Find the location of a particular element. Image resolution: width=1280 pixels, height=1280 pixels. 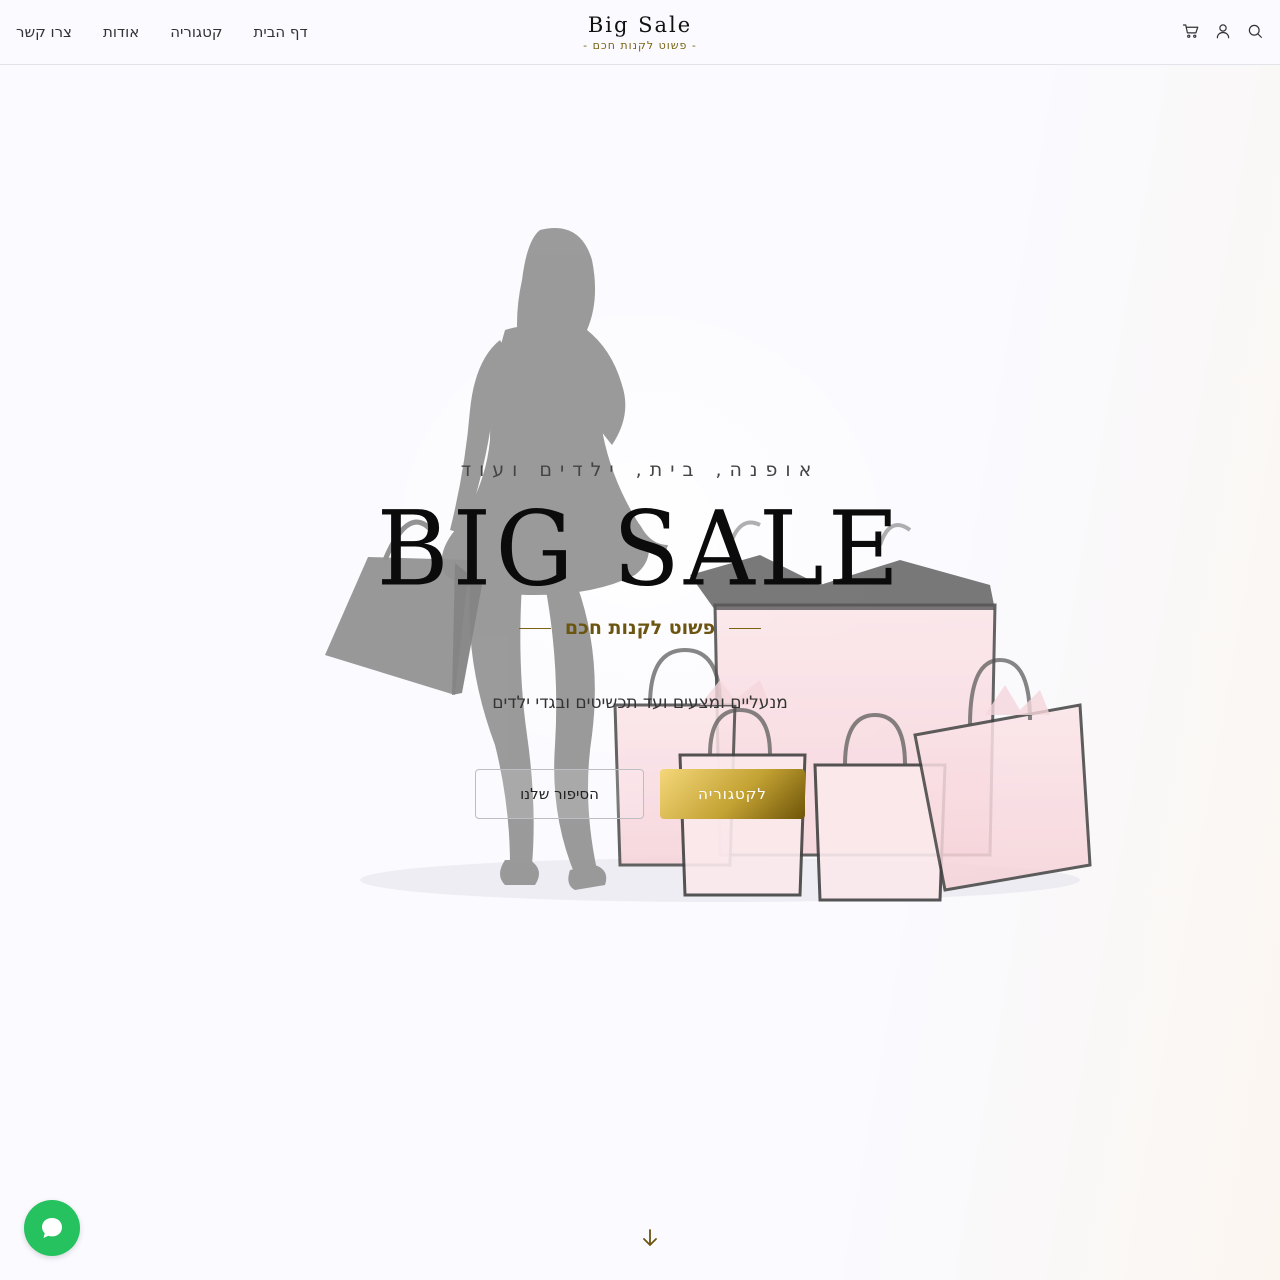

scroll-down-arrow-icon is located at coordinates (650, 1238).